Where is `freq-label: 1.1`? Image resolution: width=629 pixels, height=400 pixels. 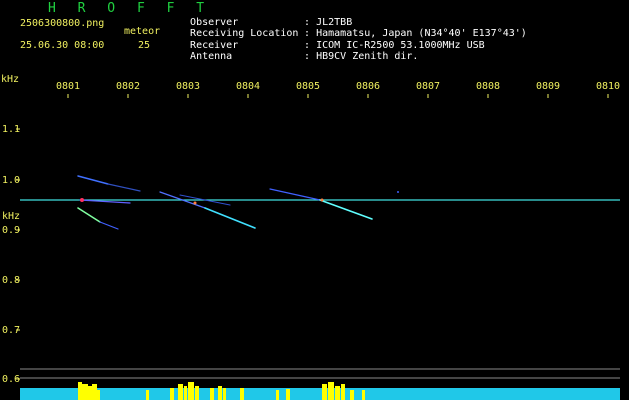 freq-label: 1.1 is located at coordinates (11, 129).